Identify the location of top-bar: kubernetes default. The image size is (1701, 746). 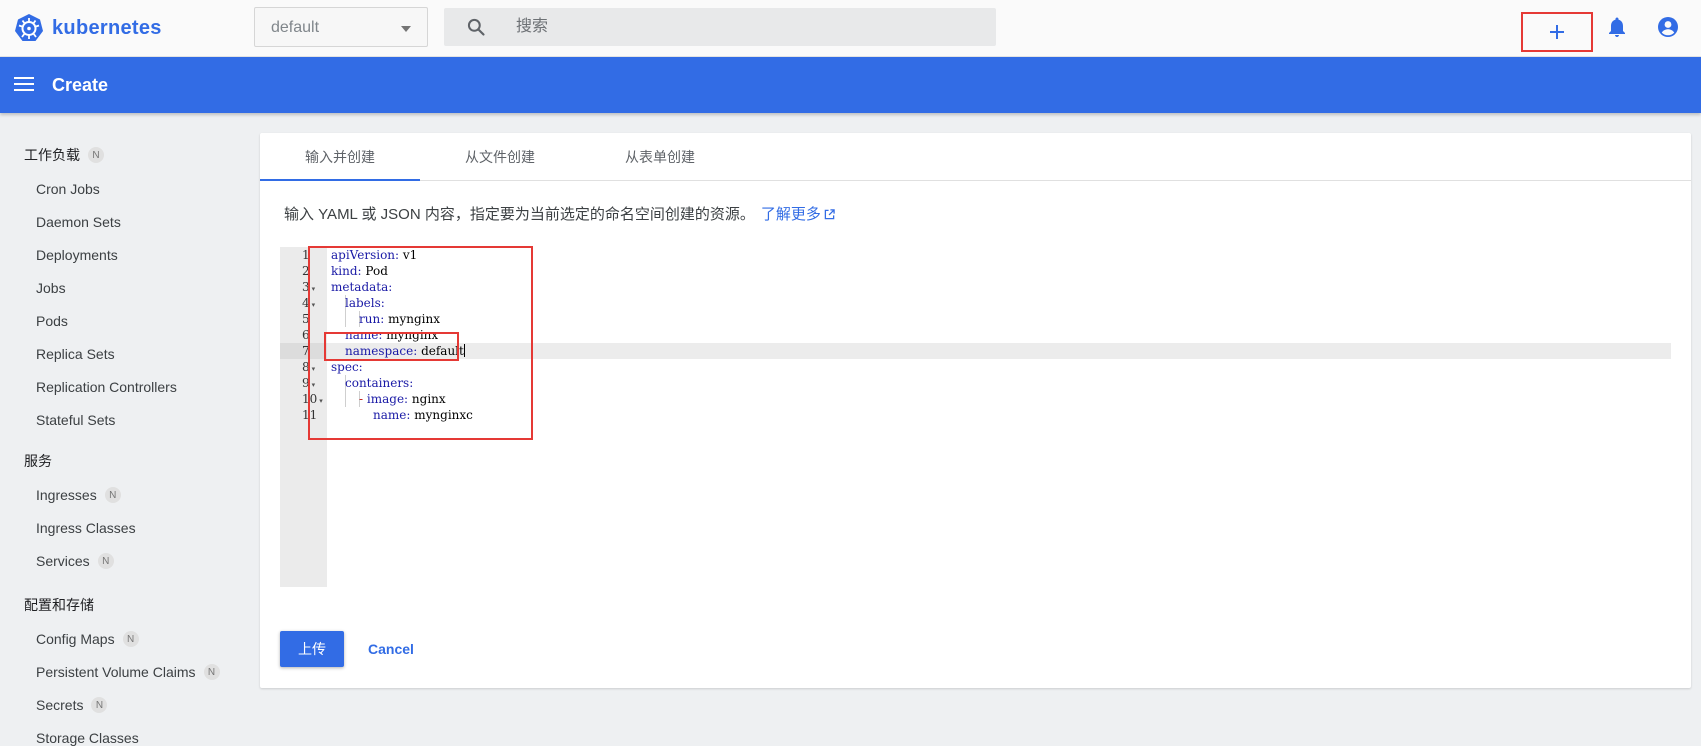
(850, 28).